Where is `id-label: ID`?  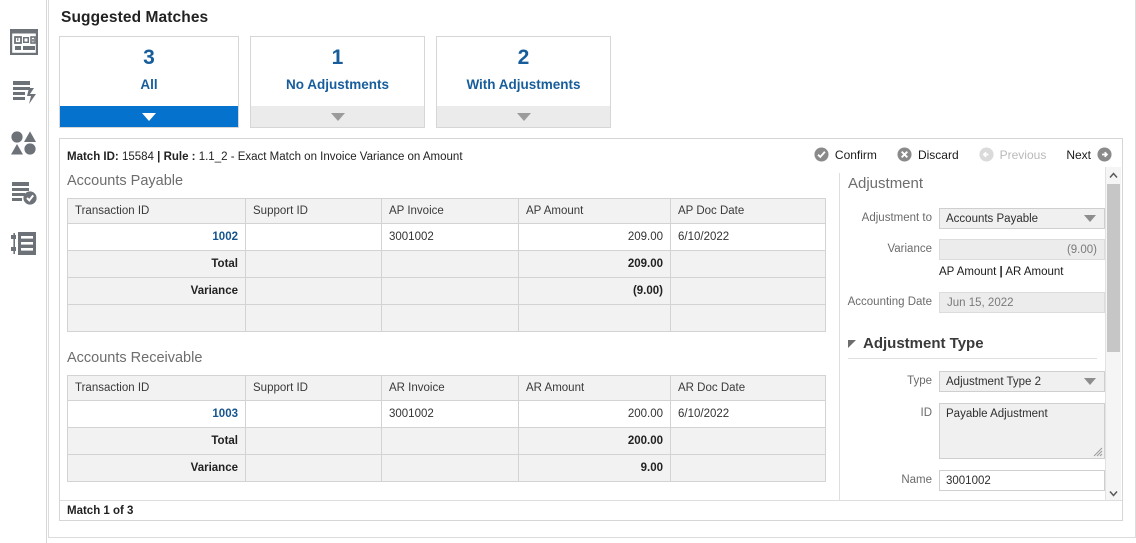 id-label: ID is located at coordinates (926, 413).